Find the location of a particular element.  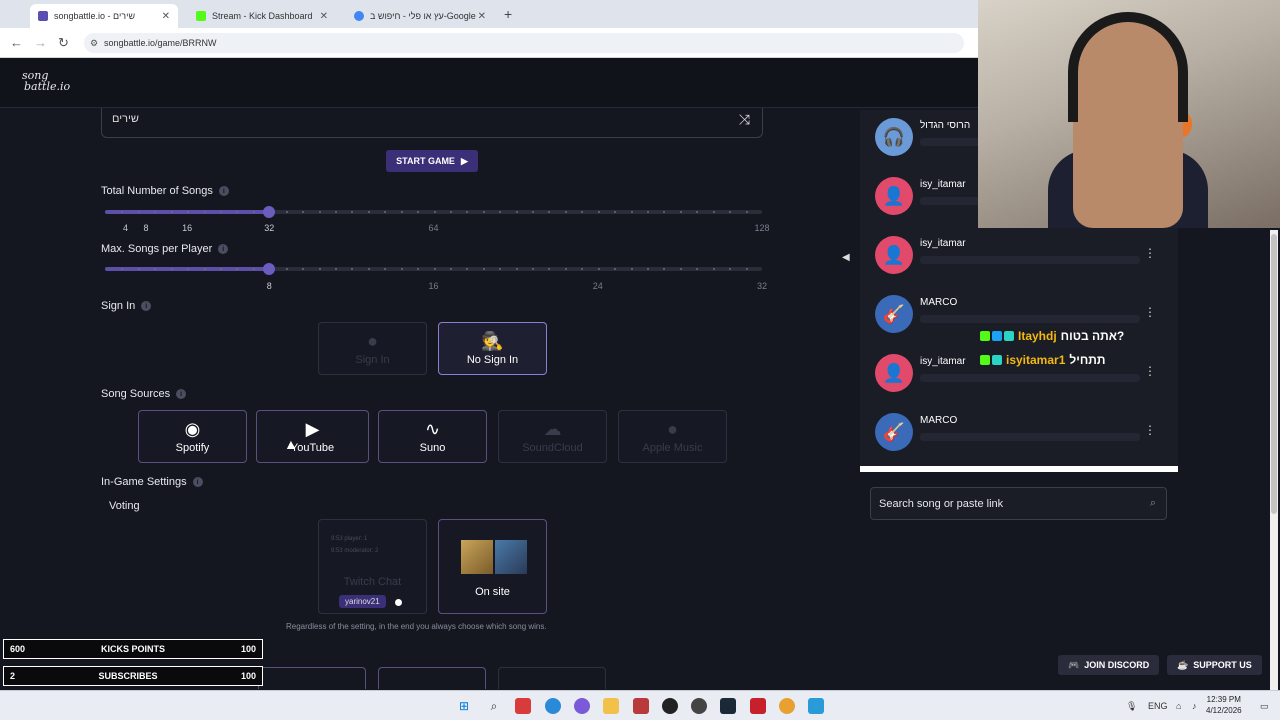

notification-icon: ▭ is located at coordinates (1264, 706).